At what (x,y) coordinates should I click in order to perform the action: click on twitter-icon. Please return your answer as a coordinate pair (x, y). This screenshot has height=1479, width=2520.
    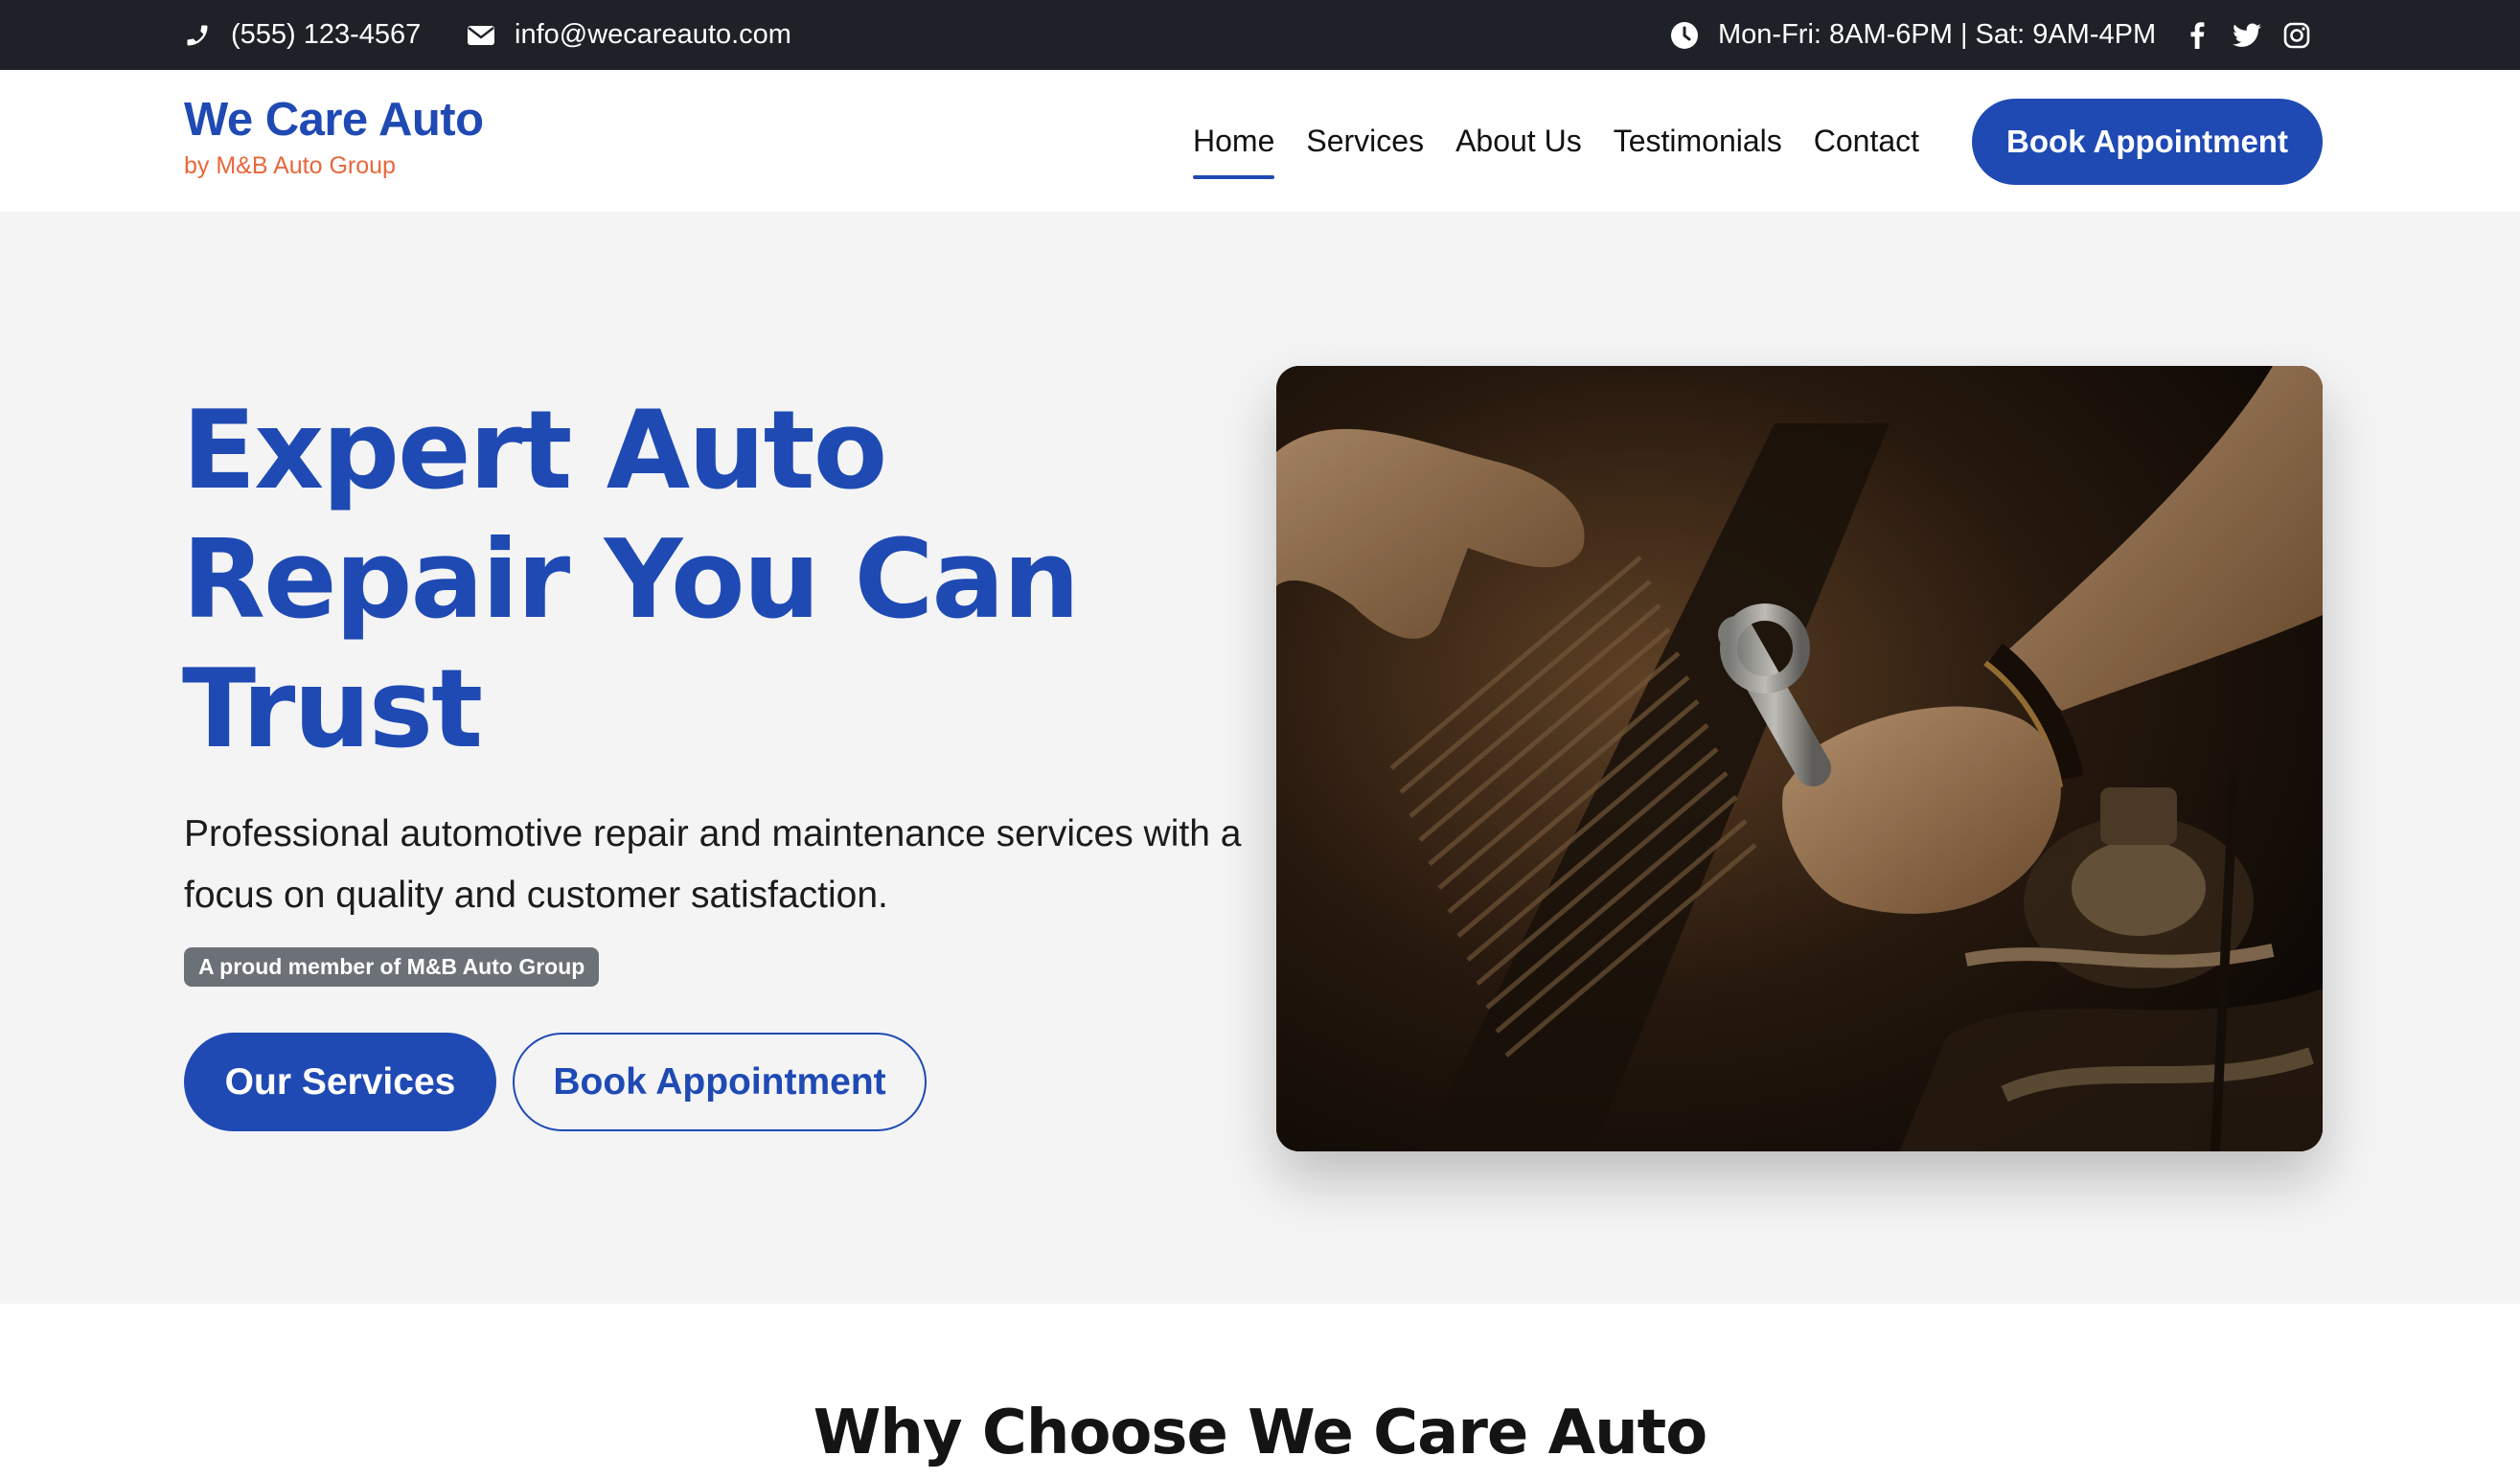
    Looking at the image, I should click on (2247, 35).